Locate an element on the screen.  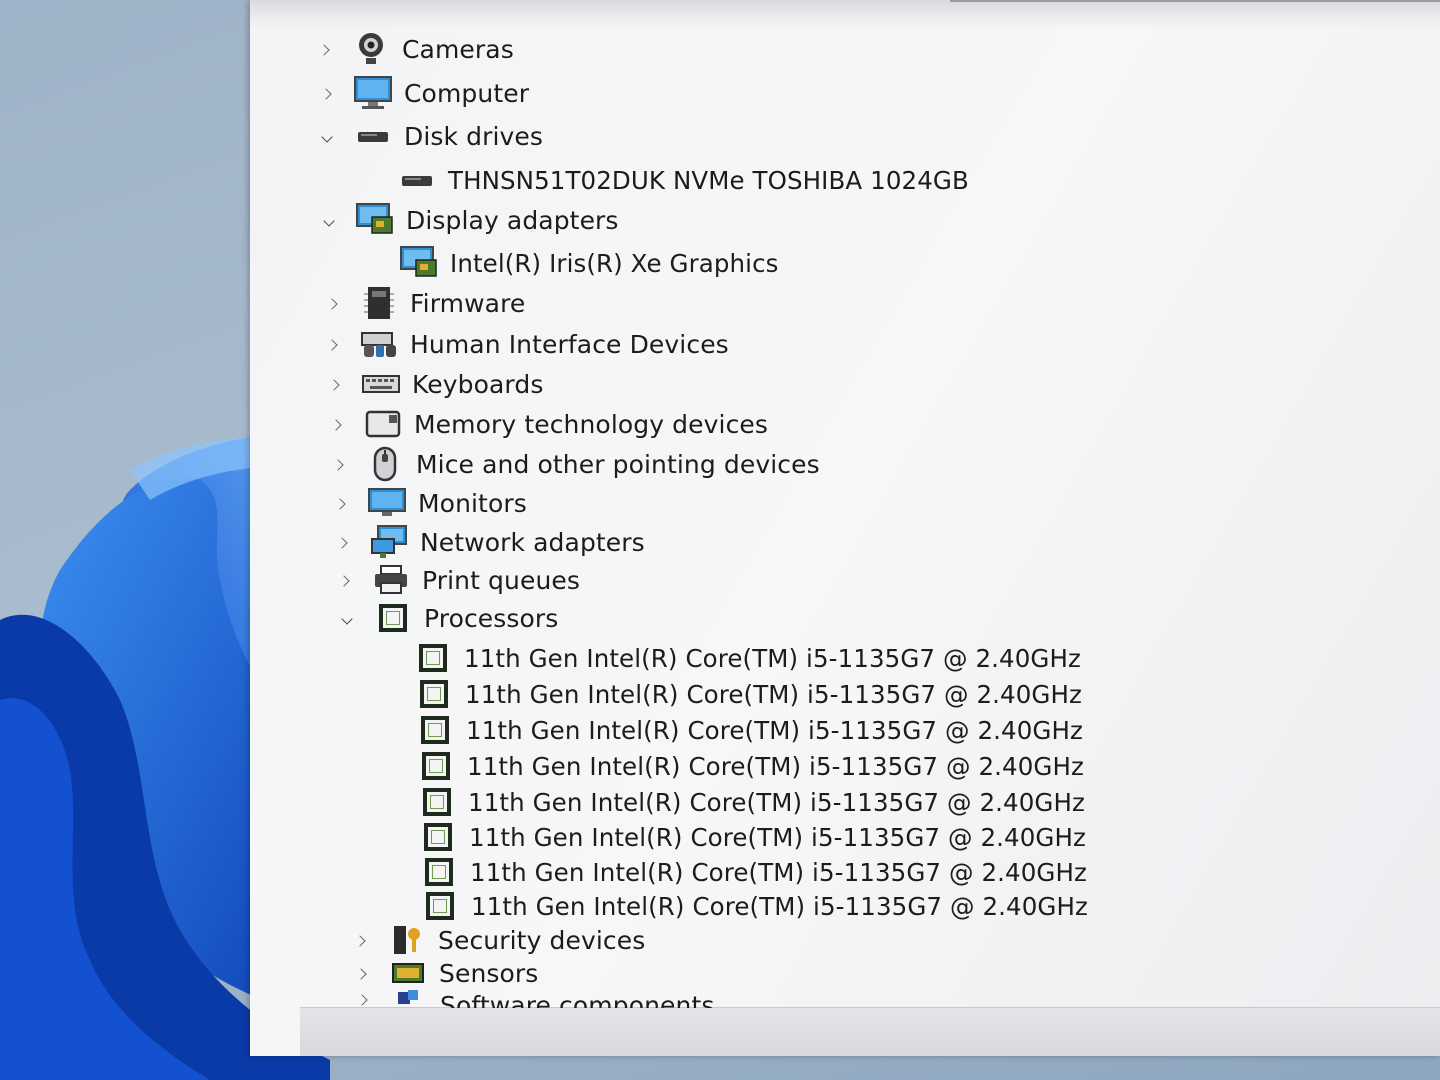
tree-child-disk: THNSN51T02DUK NVMe TOSHIBA 1024GB is located at coordinates (683, 180).